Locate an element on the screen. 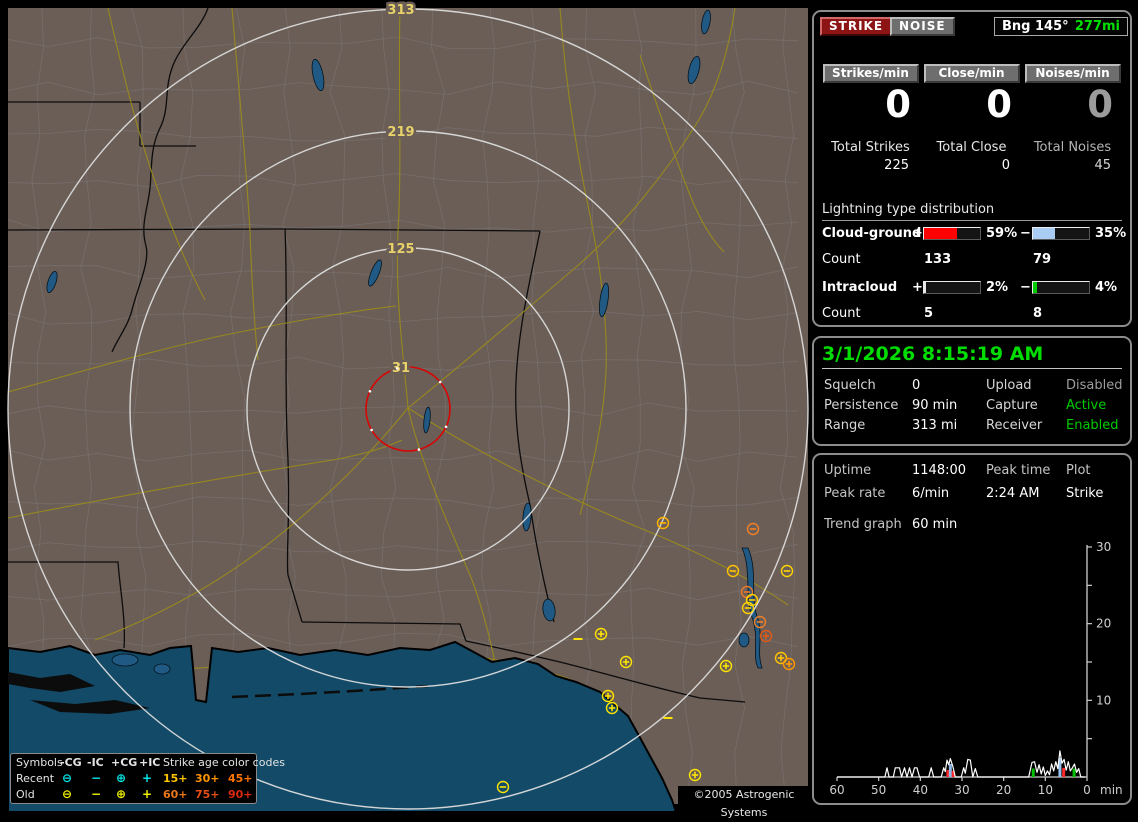 The image size is (1138, 822). distribution-title: Lightning type distribution is located at coordinates (972, 211).